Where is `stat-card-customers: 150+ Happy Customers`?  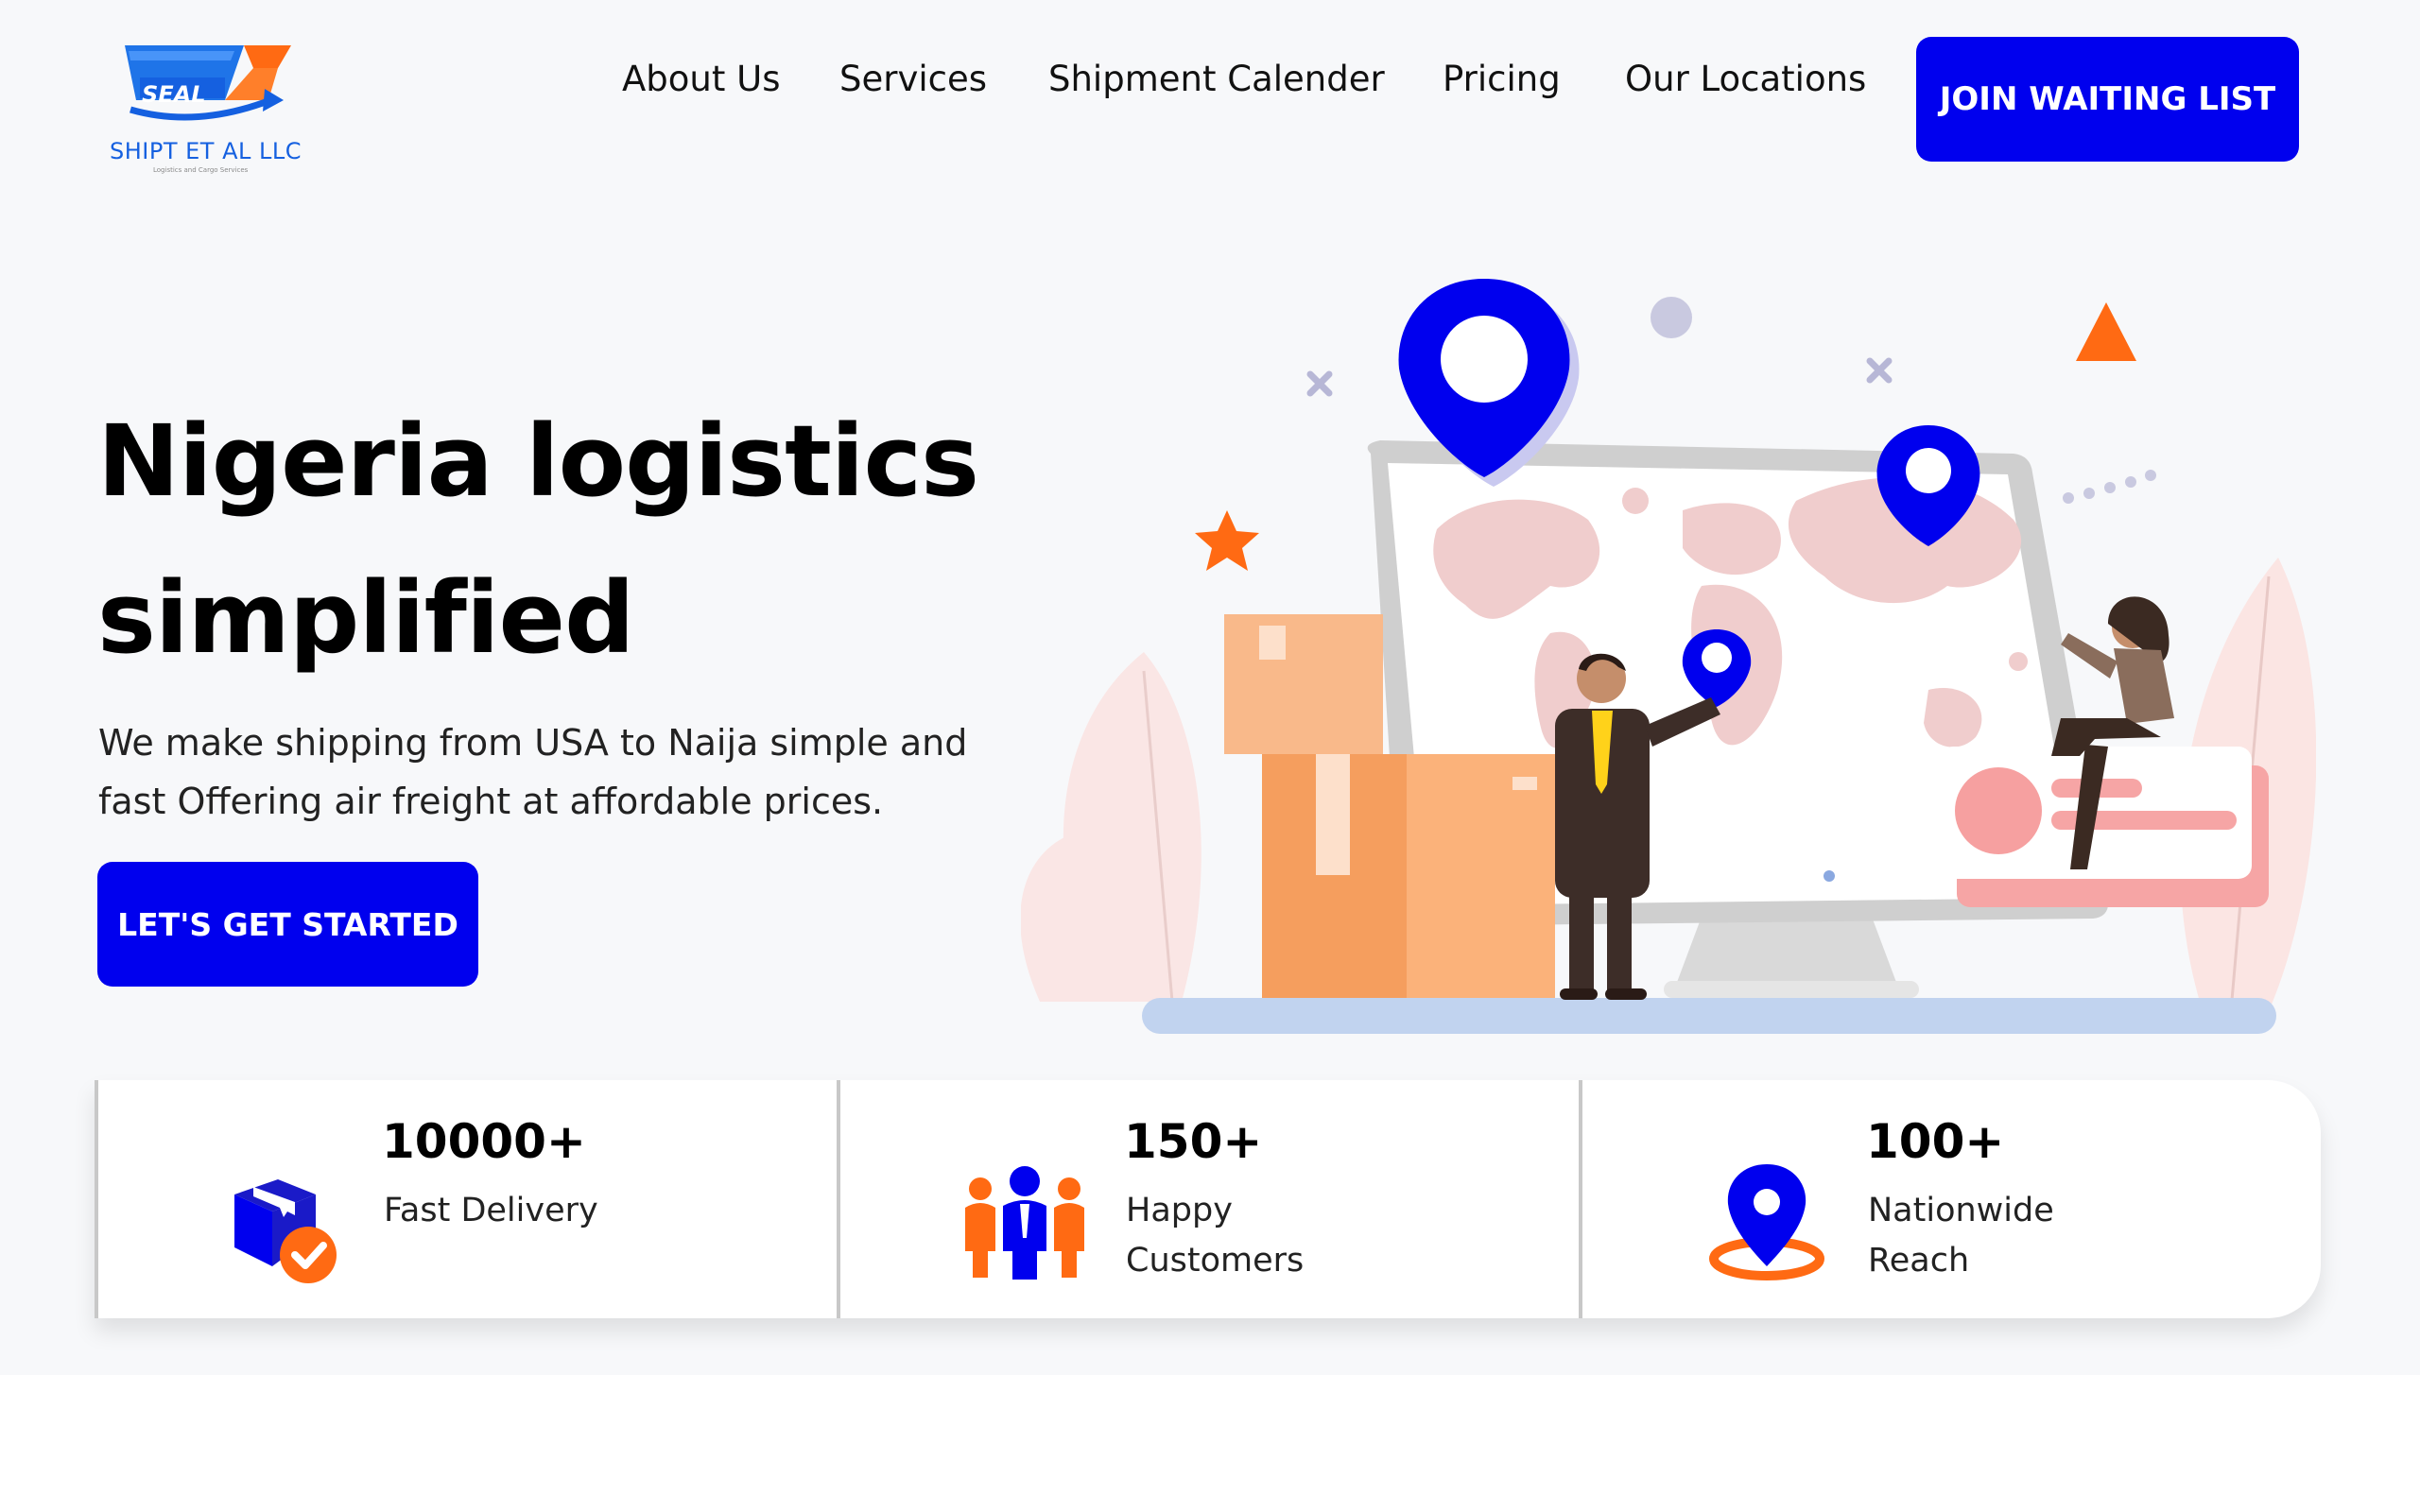
stat-card-customers: 150+ Happy Customers is located at coordinates (1208, 1199).